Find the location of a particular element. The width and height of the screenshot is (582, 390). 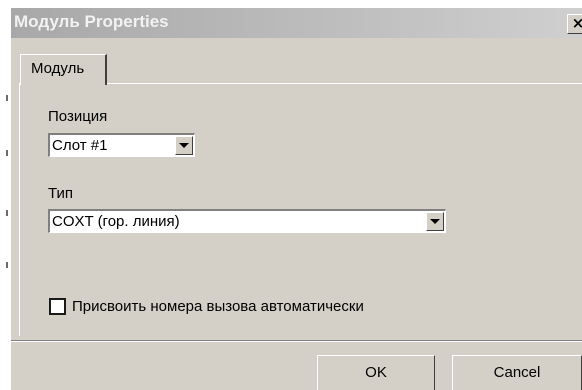

background-window-edge is located at coordinates (5, 195).